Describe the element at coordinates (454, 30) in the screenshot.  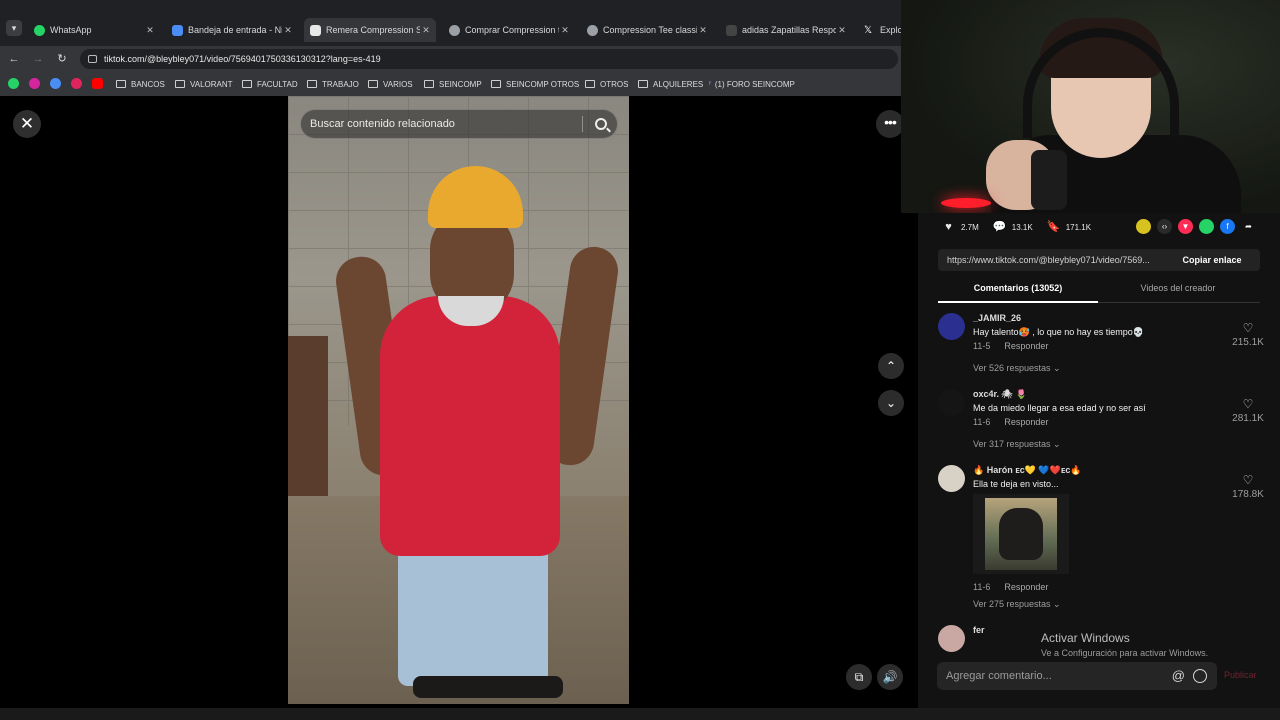
I see `globe-icon` at that location.